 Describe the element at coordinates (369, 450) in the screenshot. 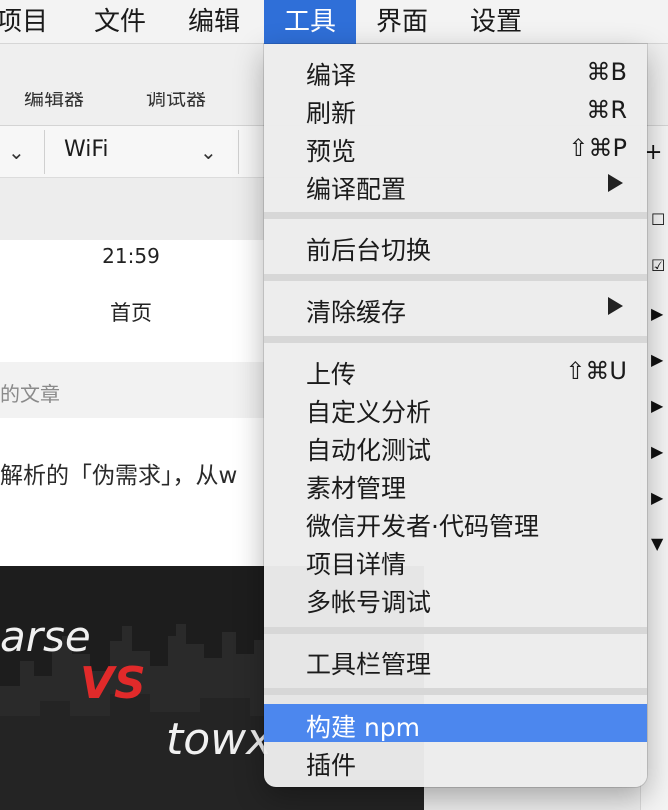

I see `menu-item-label: 自动化测试` at that location.